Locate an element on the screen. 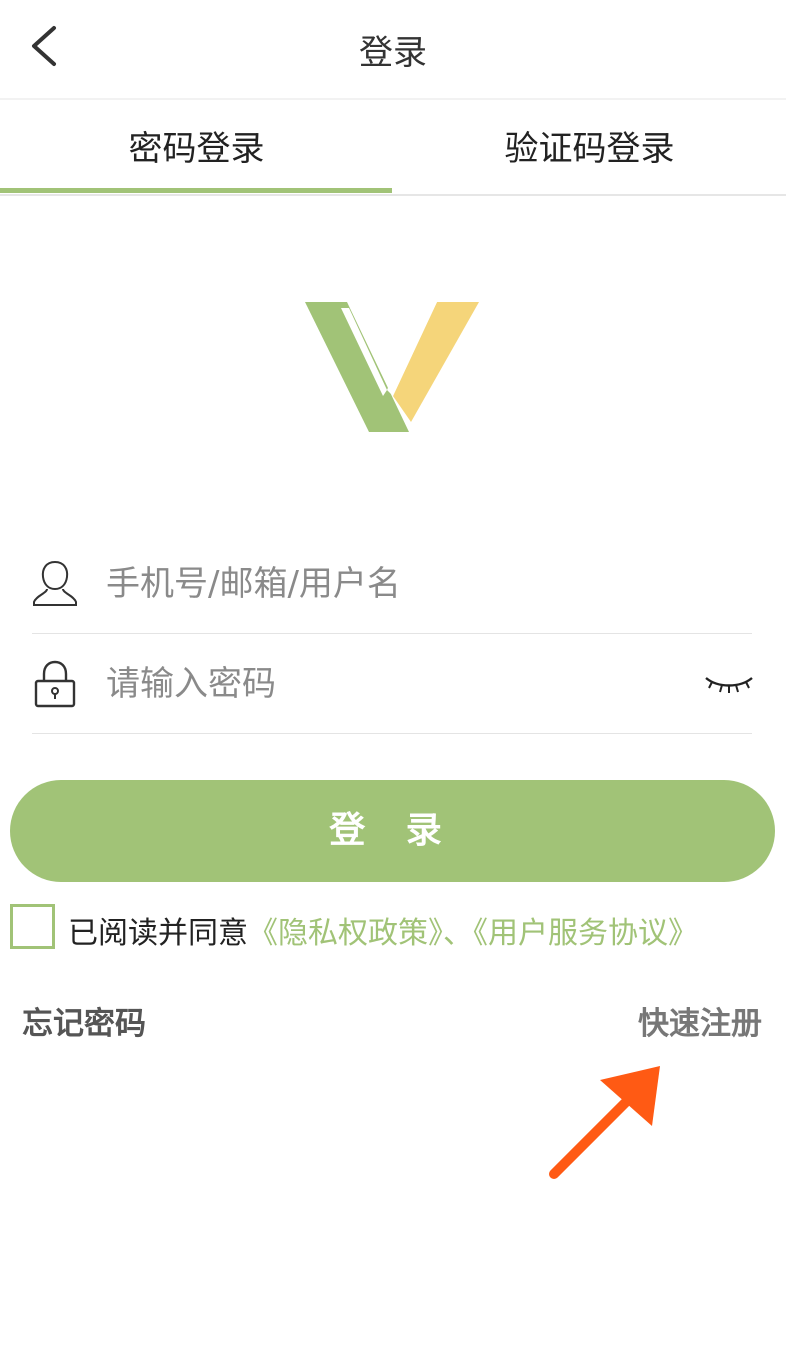 This screenshot has width=786, height=1366. active-tab-indicator is located at coordinates (196, 190).